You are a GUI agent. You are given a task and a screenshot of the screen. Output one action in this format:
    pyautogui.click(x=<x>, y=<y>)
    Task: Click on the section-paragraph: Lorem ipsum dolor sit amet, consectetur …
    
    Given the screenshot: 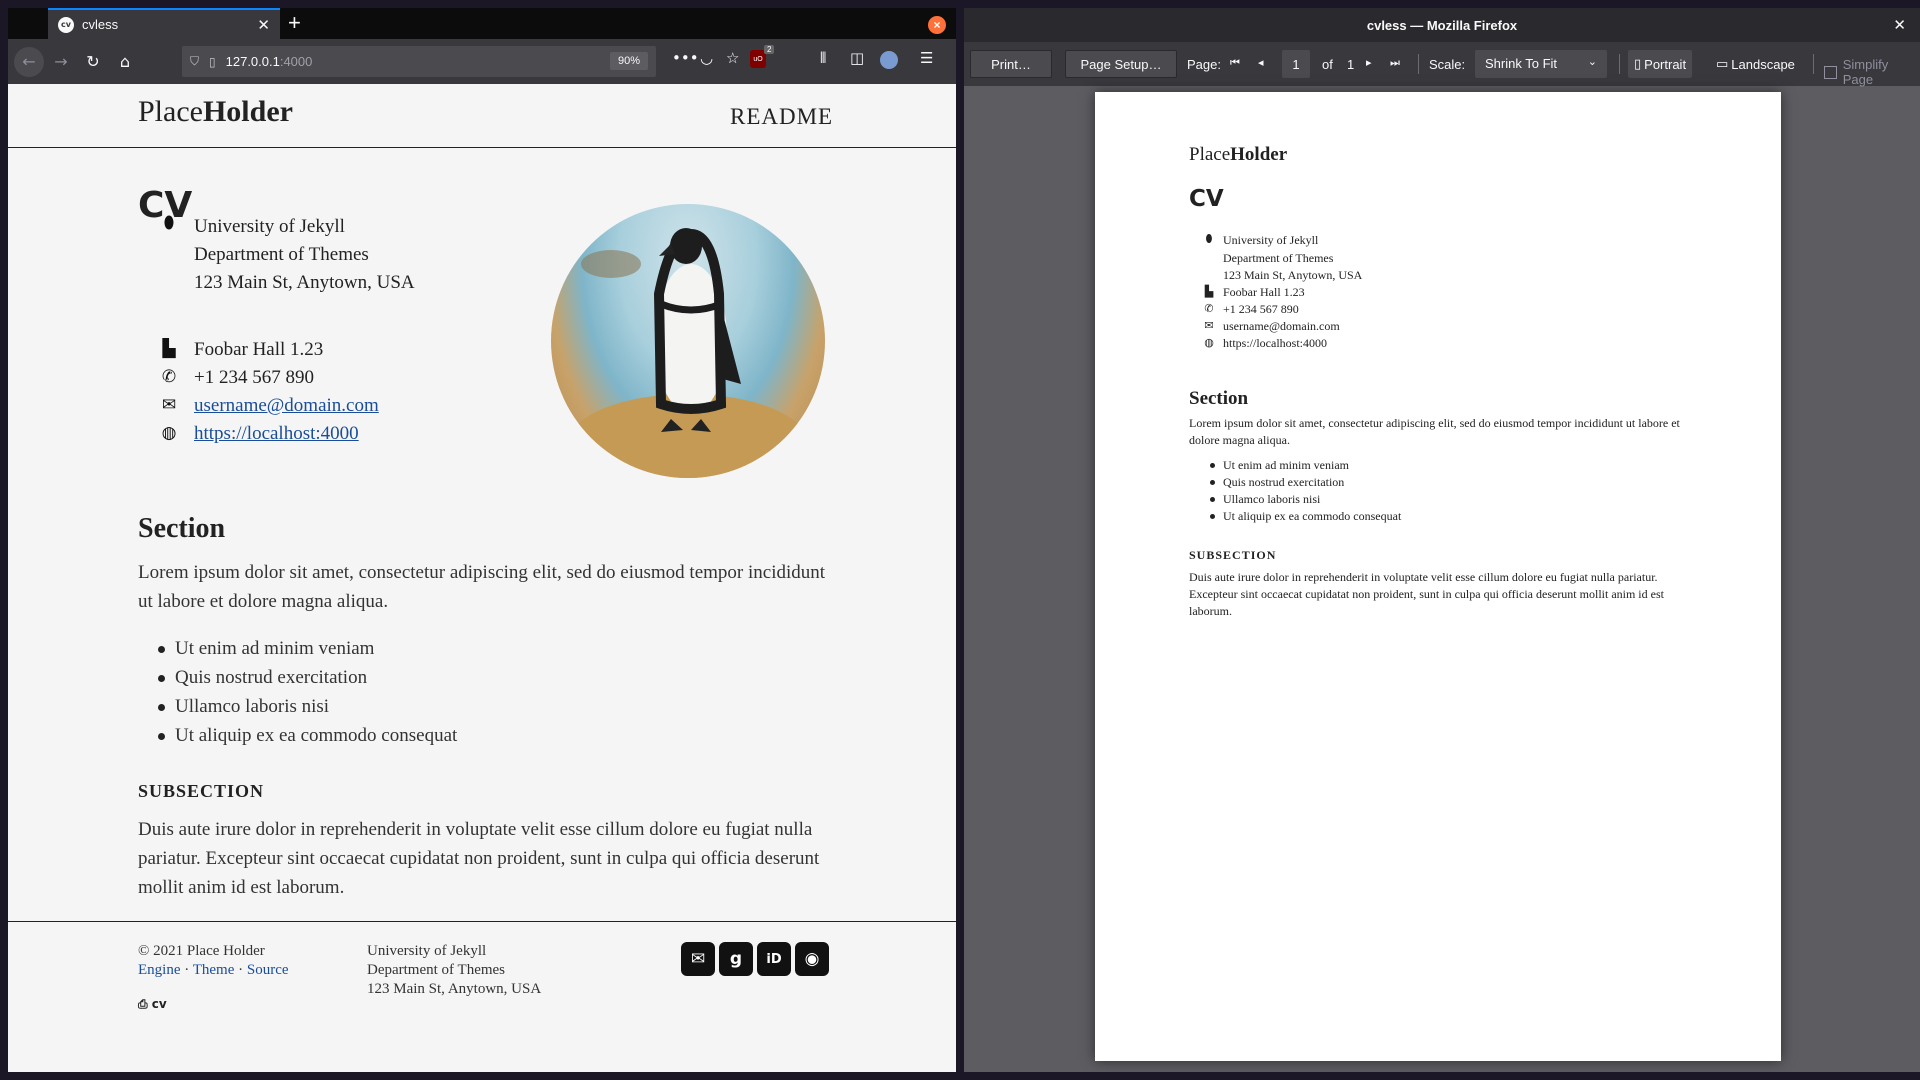 What is the action you would take?
    pyautogui.click(x=482, y=587)
    